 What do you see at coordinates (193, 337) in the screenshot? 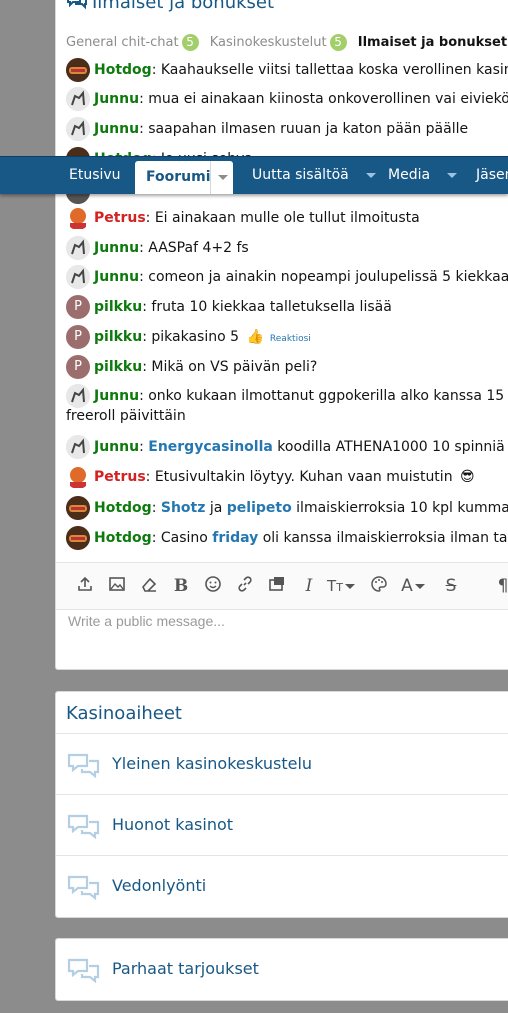
I see `message-text: : pikakasino 5` at bounding box center [193, 337].